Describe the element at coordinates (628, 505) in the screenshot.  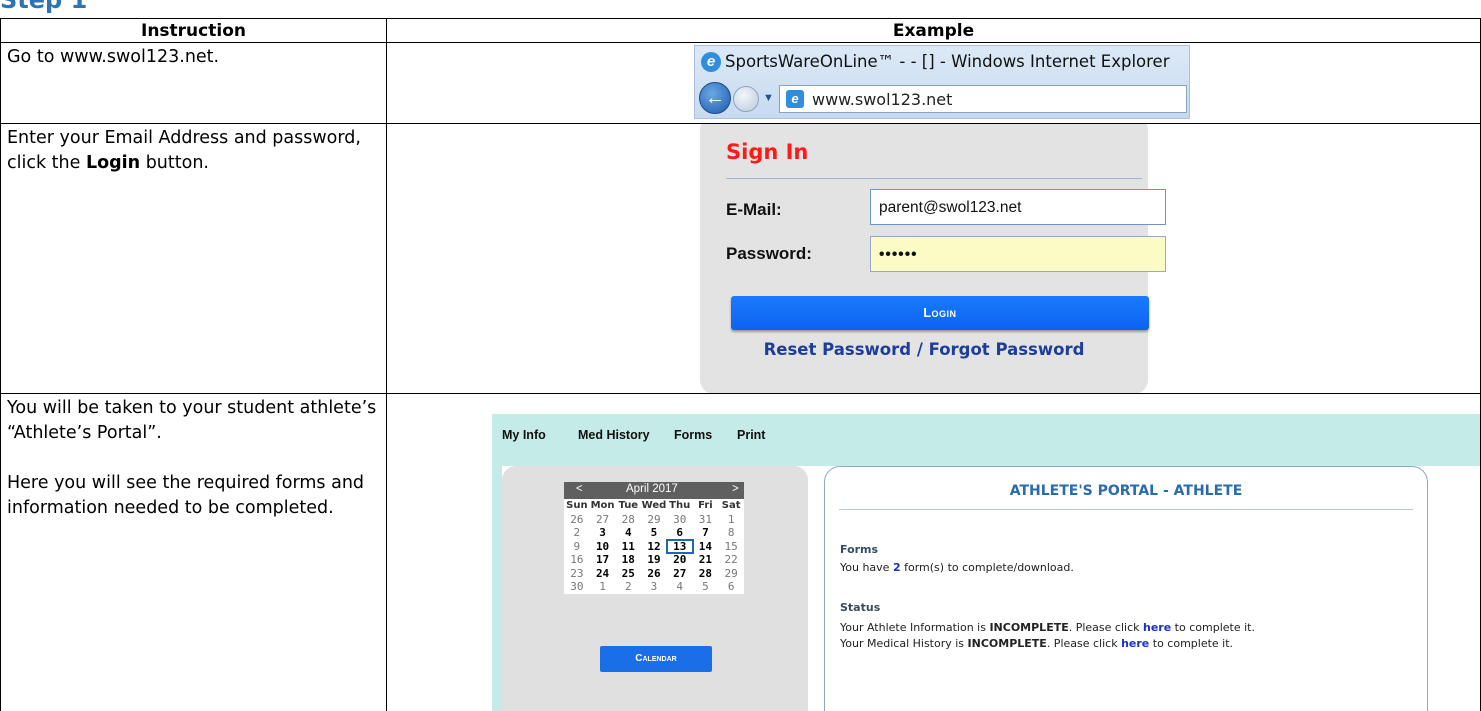
I see `calendar-day-name: Tue` at that location.